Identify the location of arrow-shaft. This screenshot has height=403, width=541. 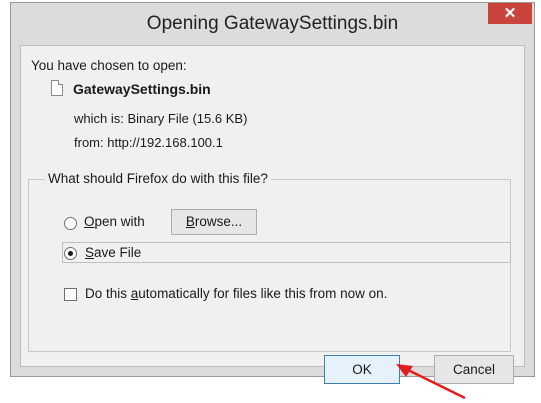
(435, 383).